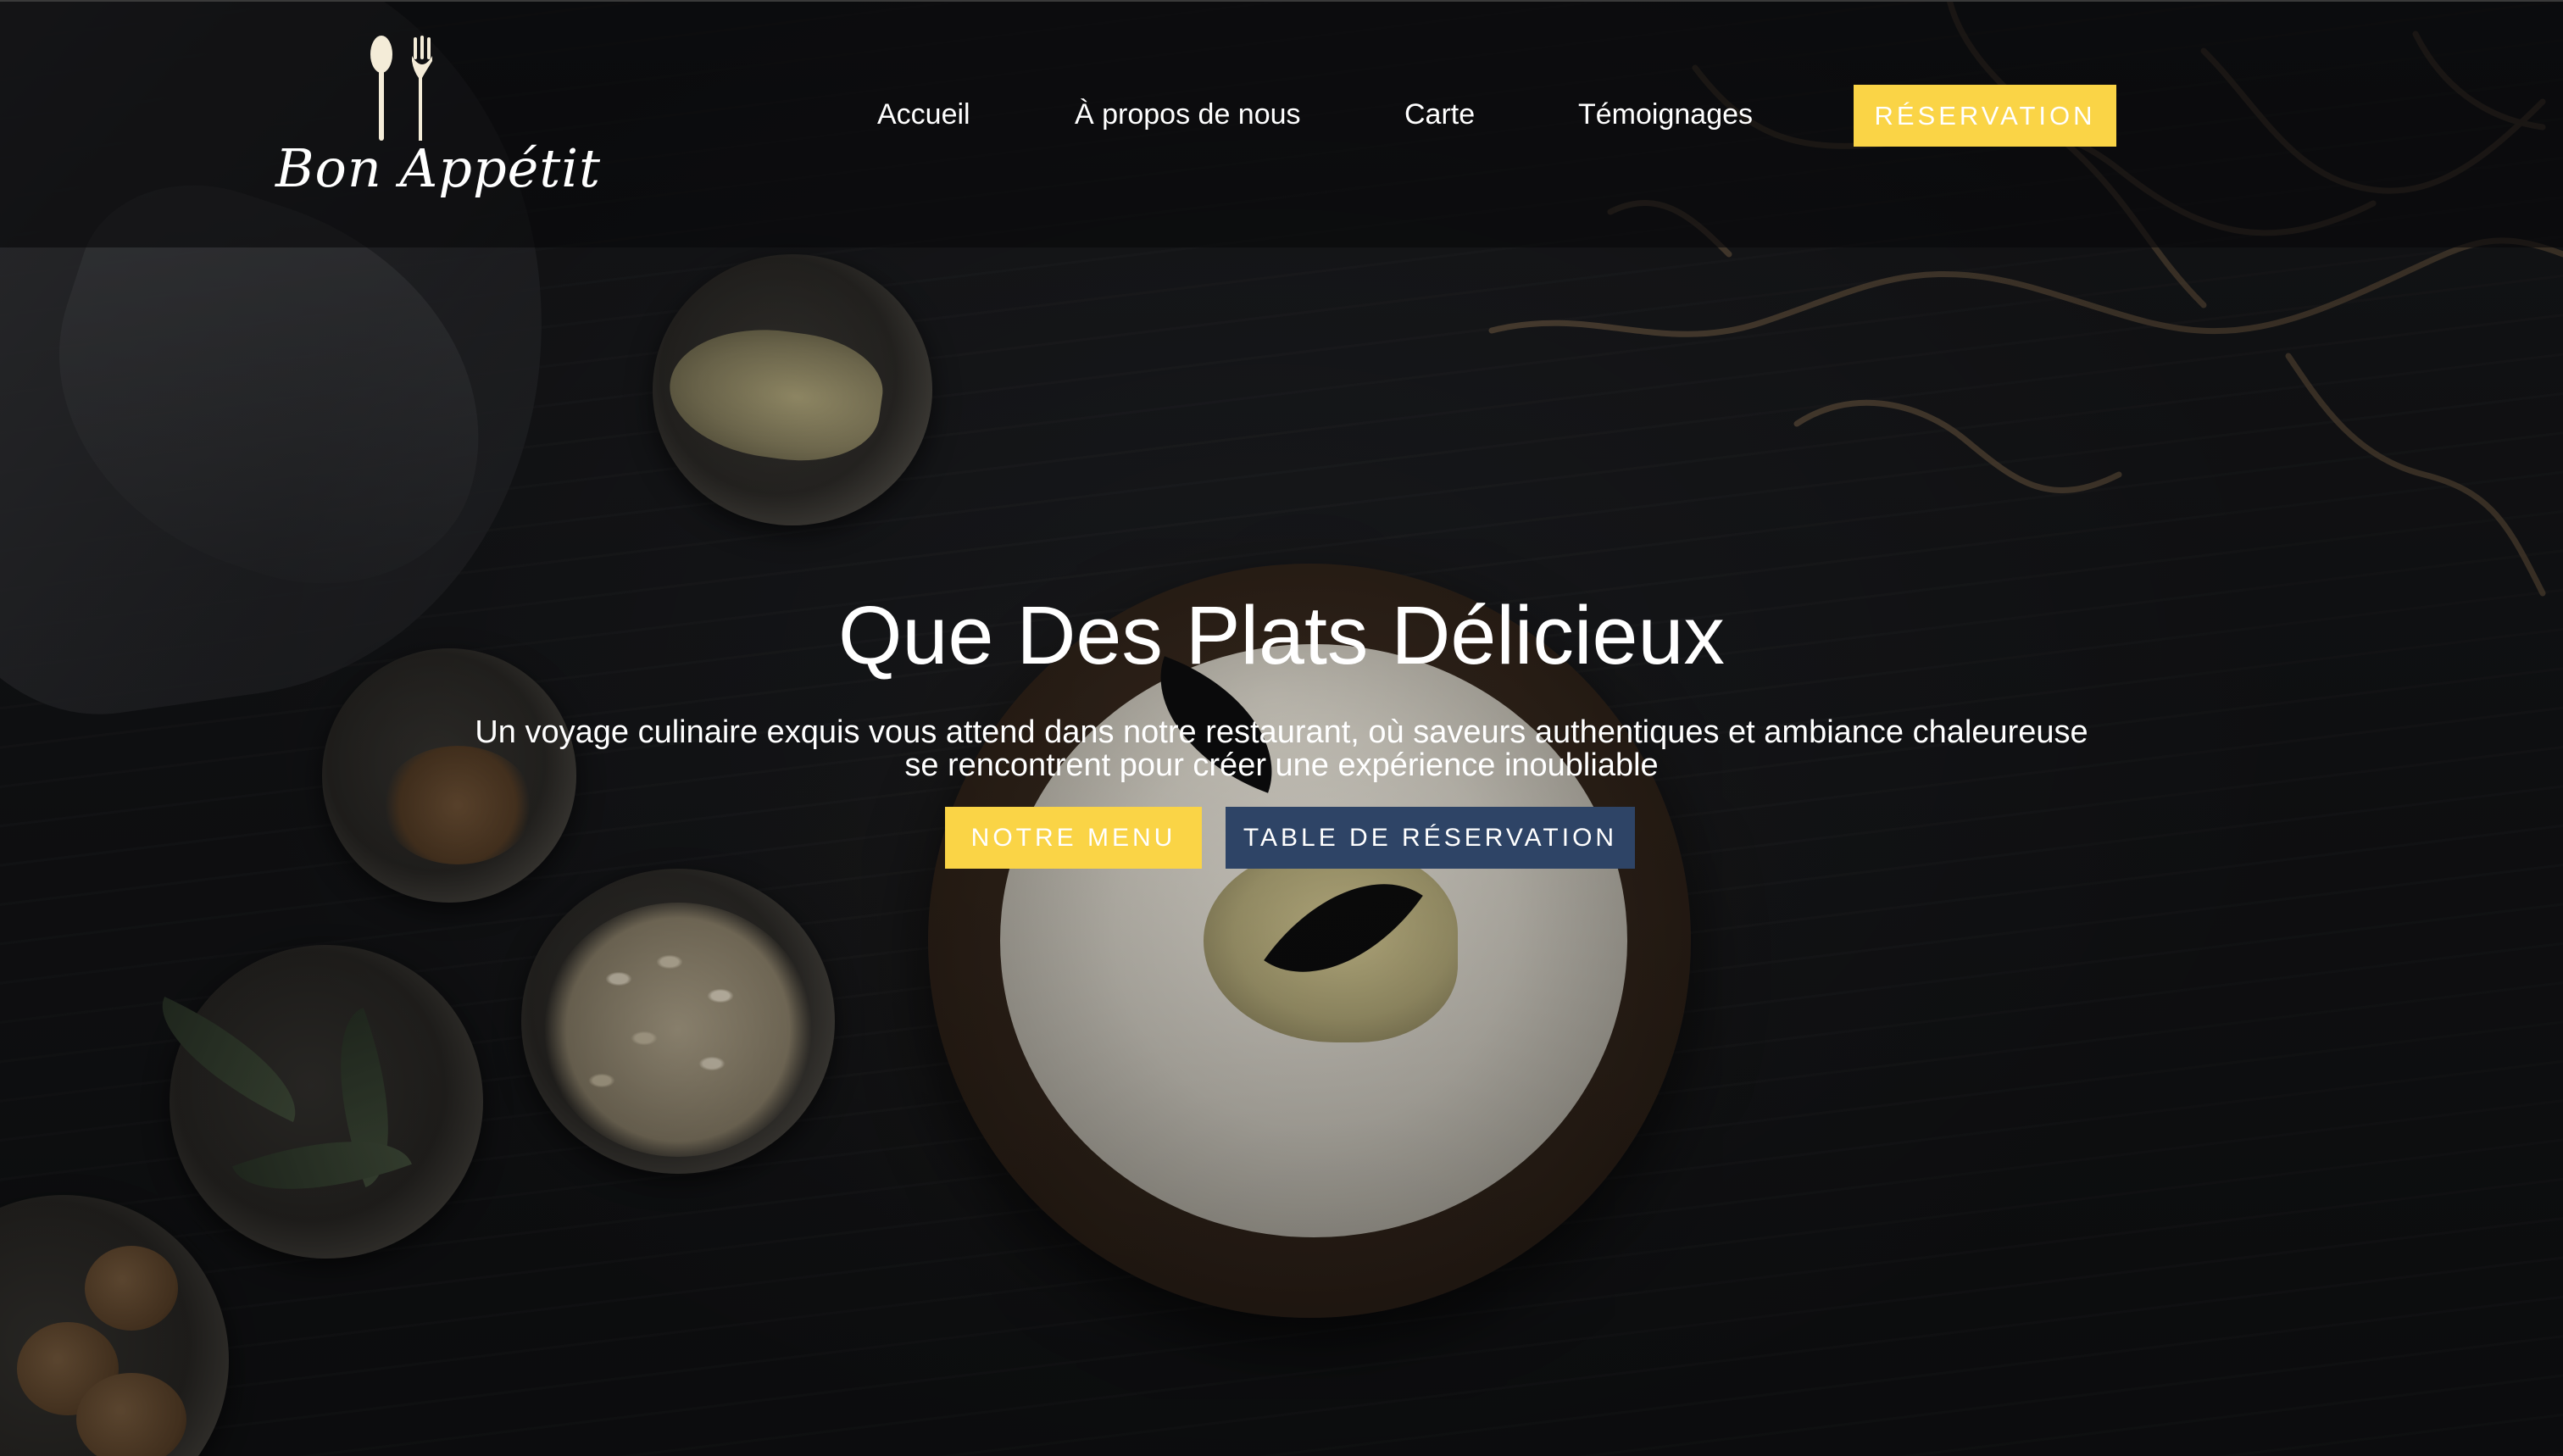 The width and height of the screenshot is (2563, 1456). I want to click on nav-link-temoignages: Témoignages, so click(1665, 114).